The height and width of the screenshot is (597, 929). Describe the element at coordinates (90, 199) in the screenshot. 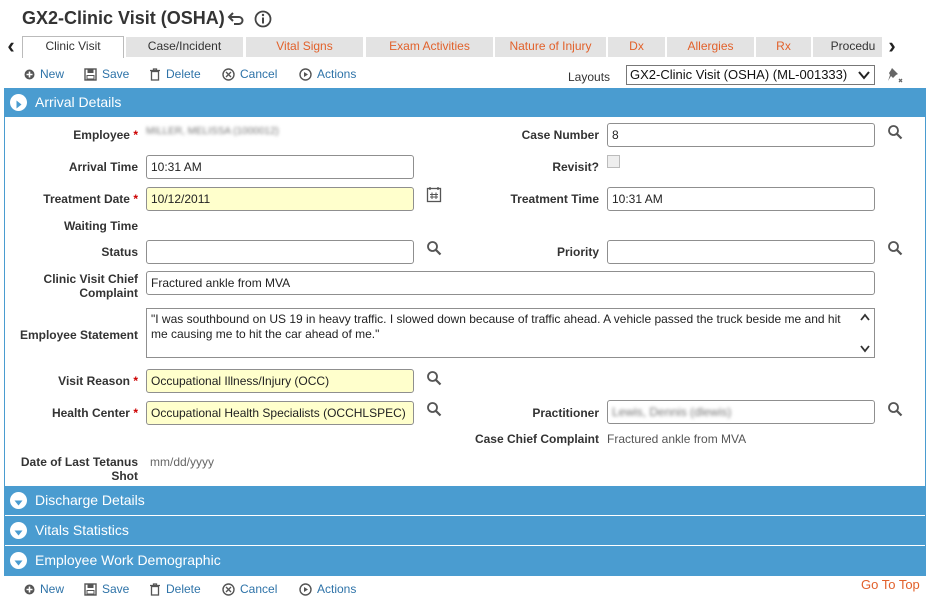

I see `treatment-date-label: Treatment Date *` at that location.